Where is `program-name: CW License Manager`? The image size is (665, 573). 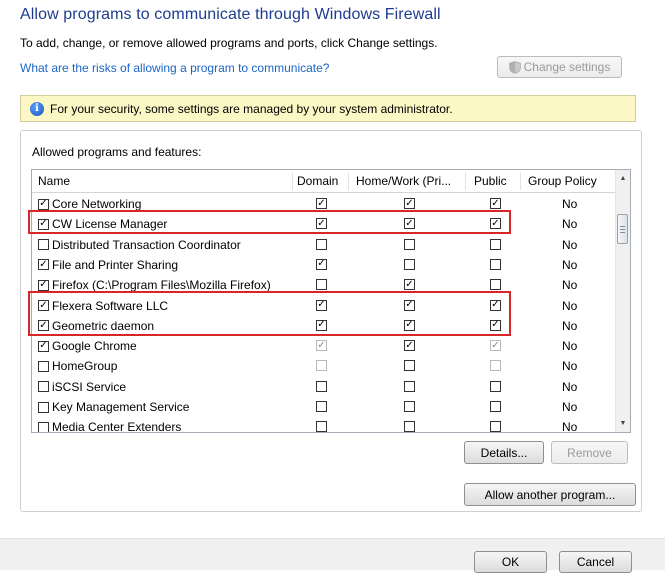
program-name: CW License Manager is located at coordinates (110, 224).